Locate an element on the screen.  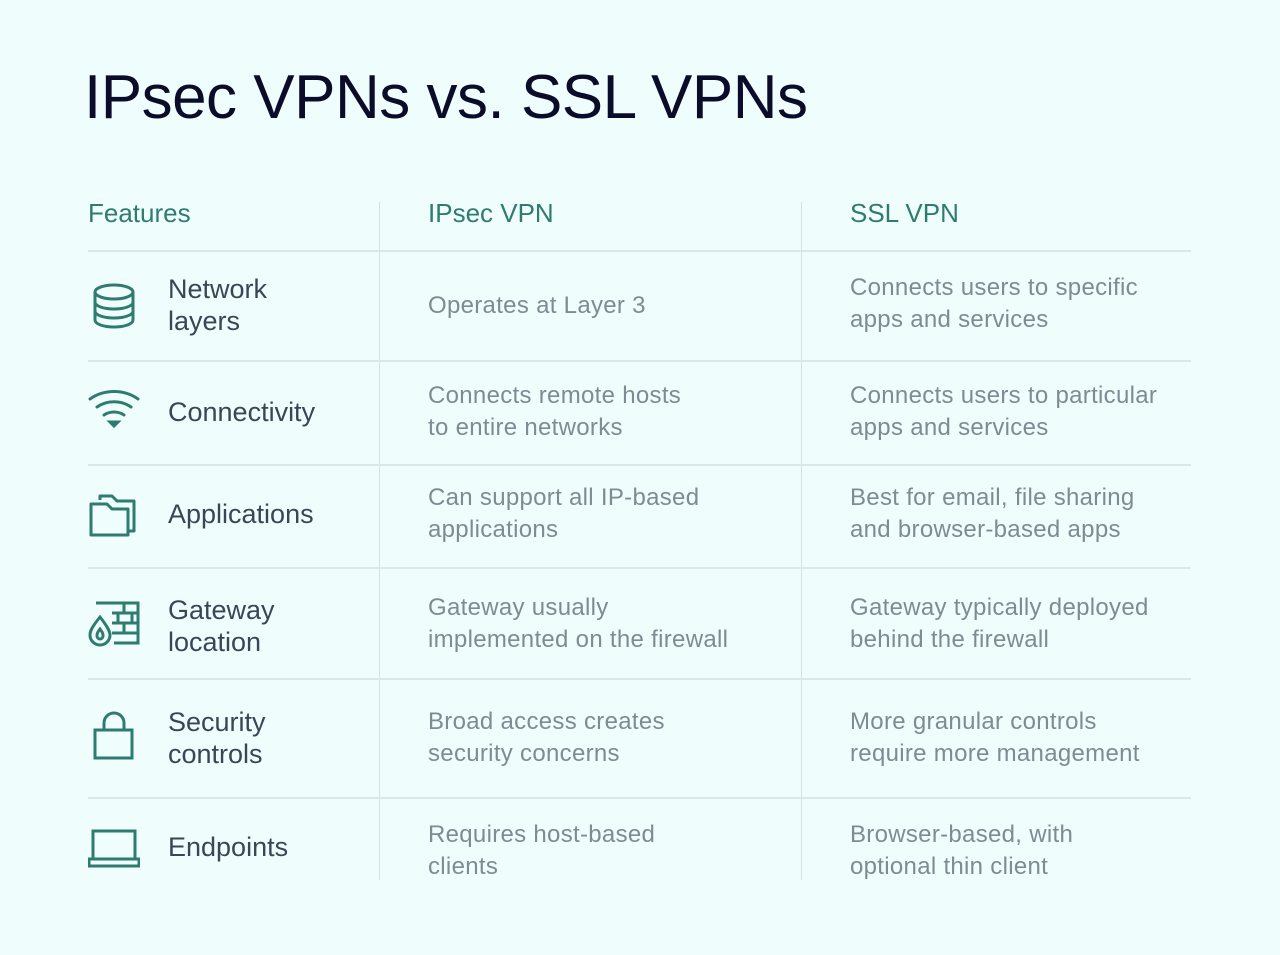
cell-line: Connects users to particular is located at coordinates (1004, 395).